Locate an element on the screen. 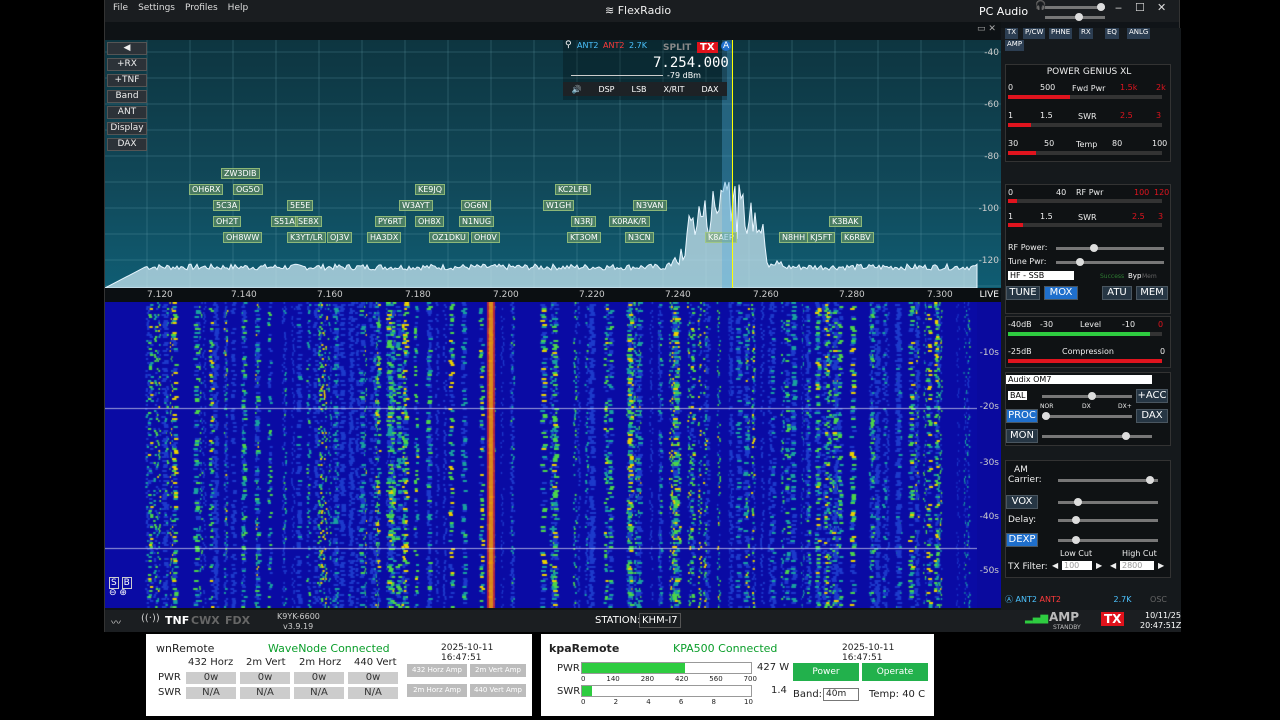 Image resolution: width=1280 pixels, height=720 pixels. tab-rx: RX is located at coordinates (1086, 33).